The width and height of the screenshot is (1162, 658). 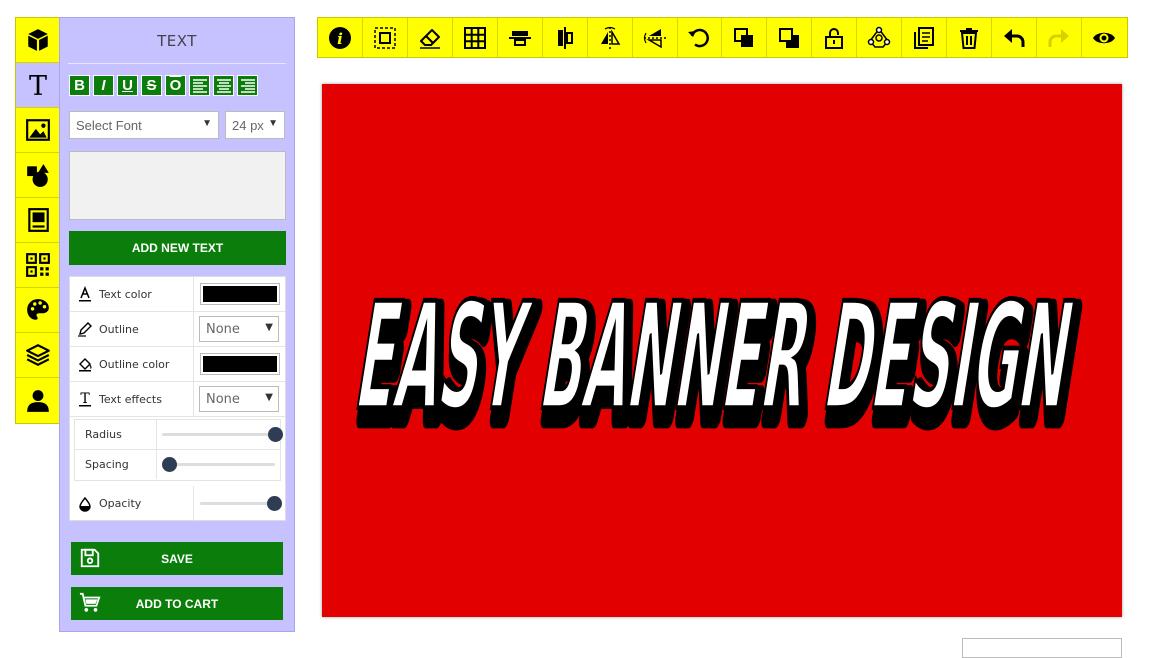 I want to click on undo-icon, so click(x=1014, y=37).